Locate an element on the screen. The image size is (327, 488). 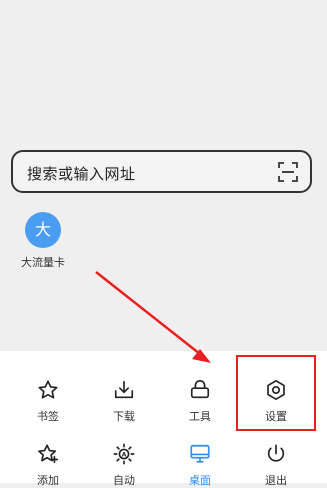
star-plus-icon is located at coordinates (48, 454).